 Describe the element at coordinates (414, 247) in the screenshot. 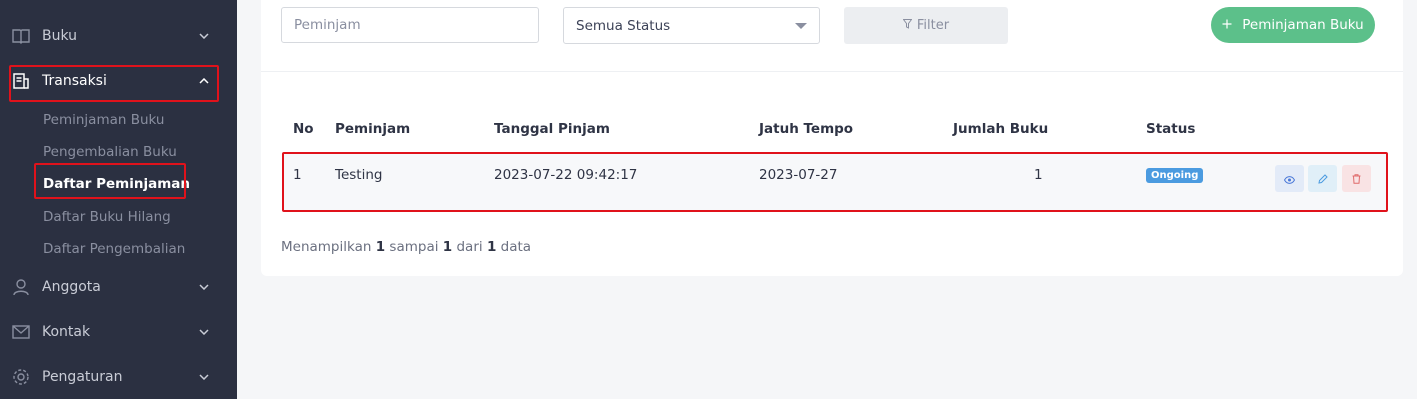

I see `summary-mid1: sampai` at that location.